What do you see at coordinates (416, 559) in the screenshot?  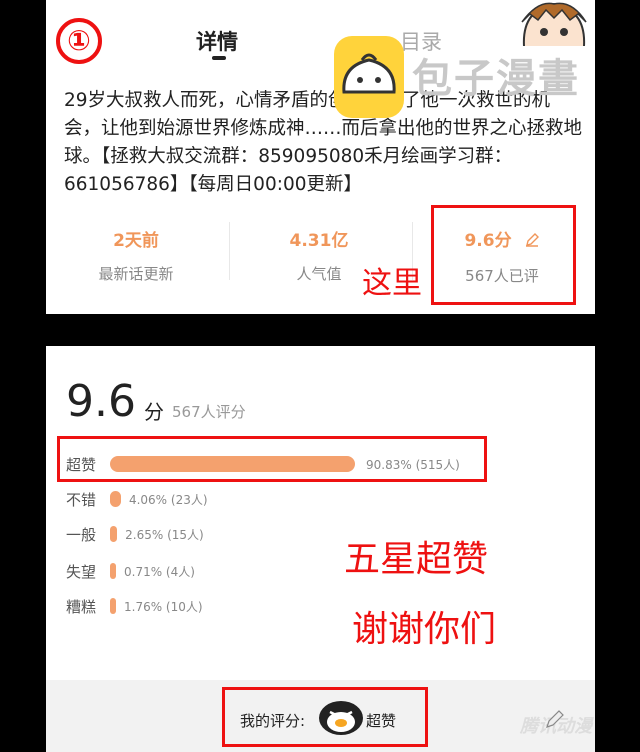 I see `note-five-star: 五星超赞` at bounding box center [416, 559].